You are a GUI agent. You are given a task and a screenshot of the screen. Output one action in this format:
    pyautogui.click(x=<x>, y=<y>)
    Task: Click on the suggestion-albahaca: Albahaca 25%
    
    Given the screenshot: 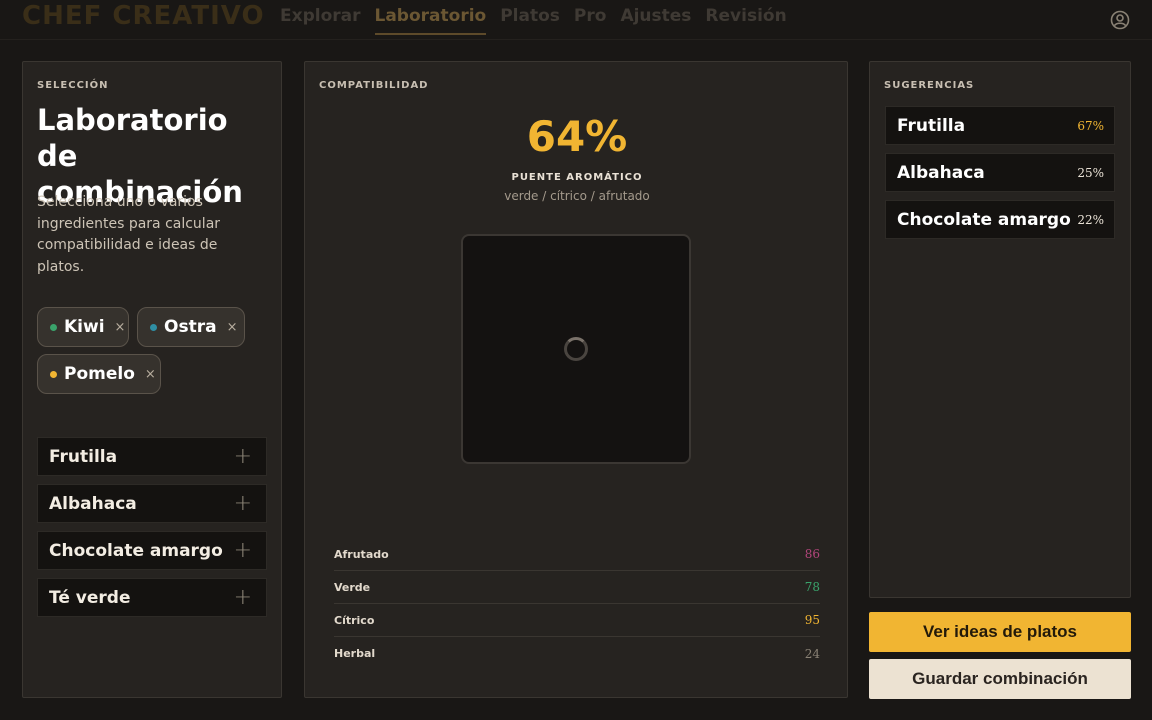 What is the action you would take?
    pyautogui.click(x=1000, y=172)
    